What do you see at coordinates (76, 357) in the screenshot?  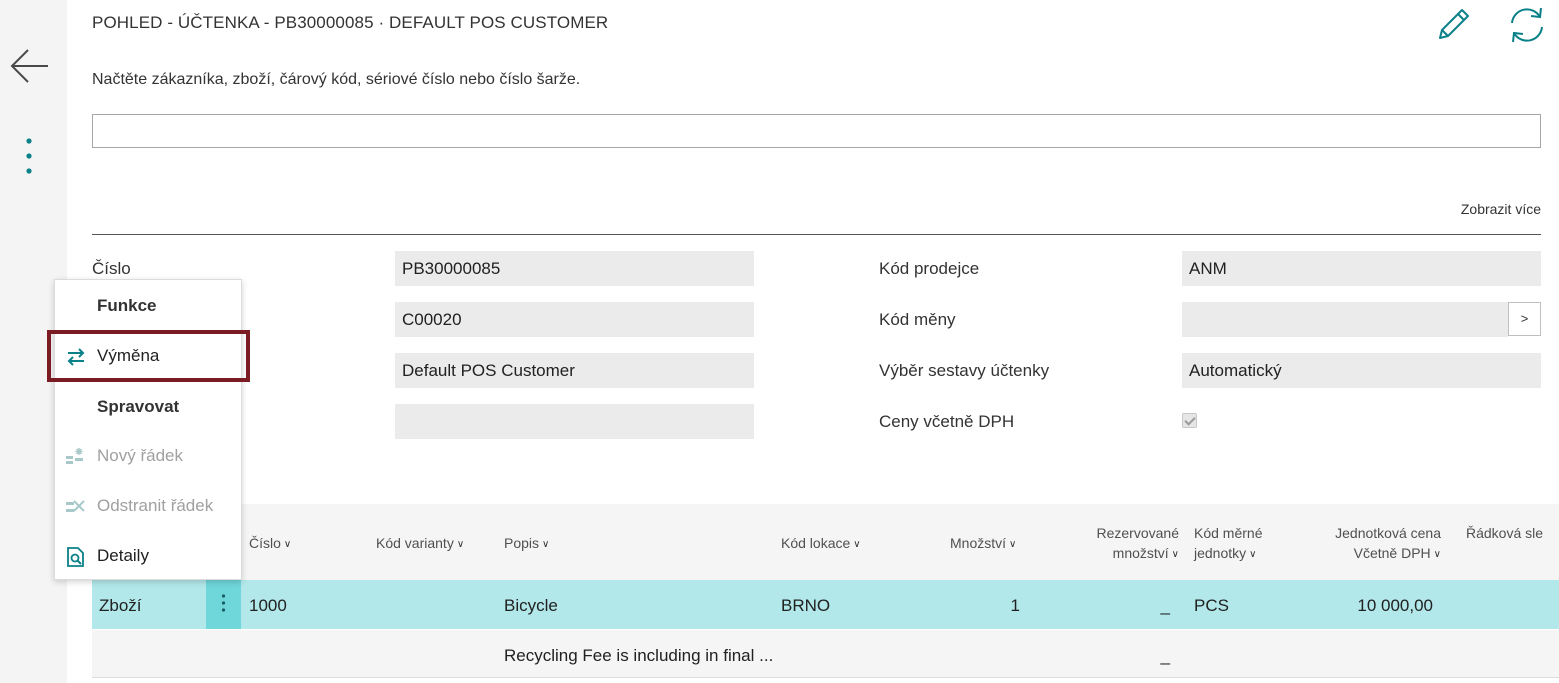 I see `exchange-arrows-icon` at bounding box center [76, 357].